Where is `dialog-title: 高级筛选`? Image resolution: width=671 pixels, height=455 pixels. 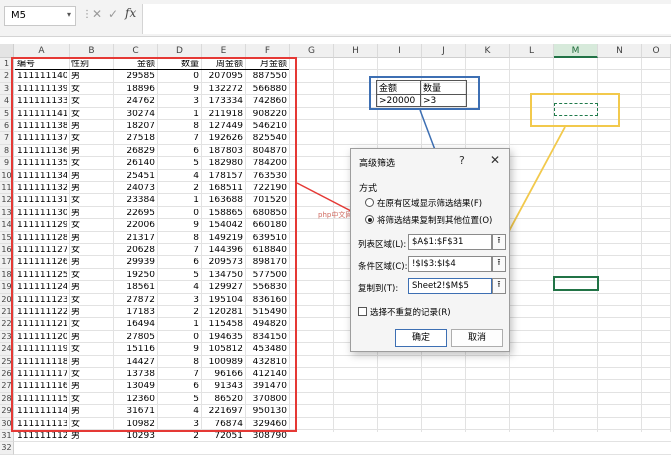
dialog-title: 高级筛选 is located at coordinates (377, 164).